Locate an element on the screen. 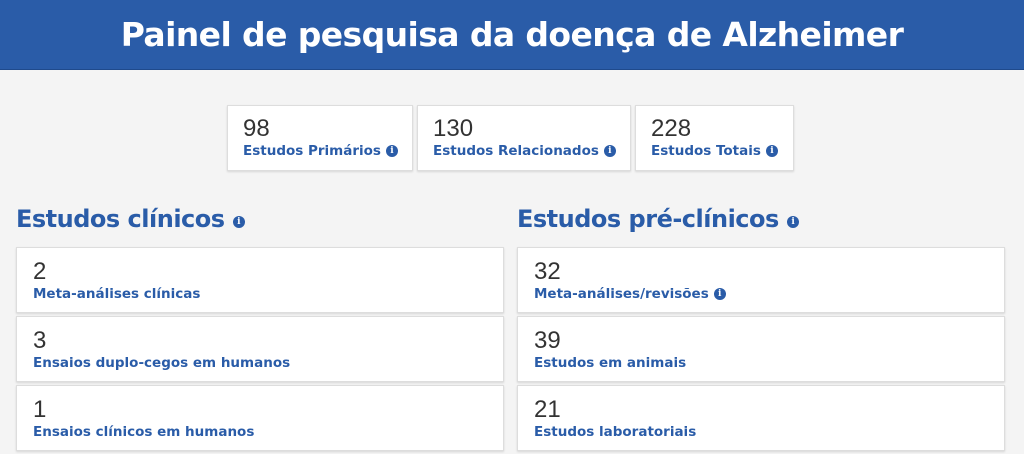 The width and height of the screenshot is (1024, 454). stat-card-total-studies: 228 Estudos Totais i is located at coordinates (714, 138).